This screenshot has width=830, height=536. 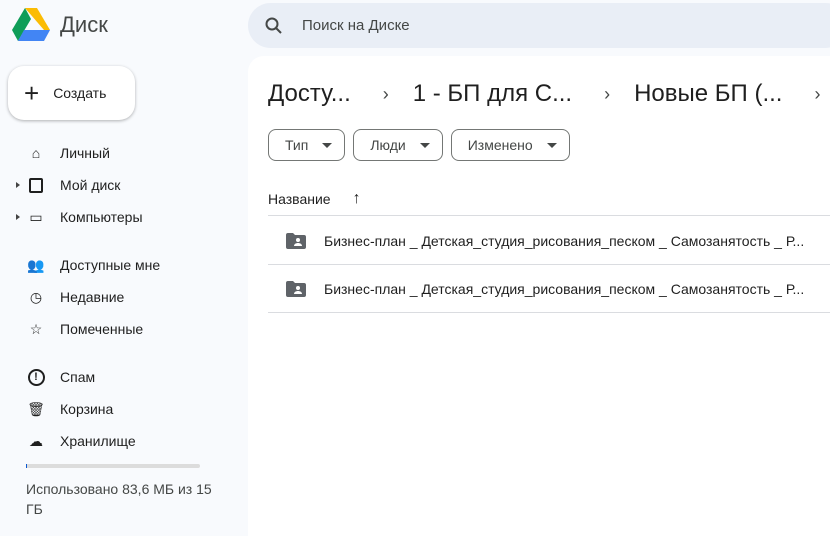 I want to click on filter-type: Тип, so click(x=307, y=145).